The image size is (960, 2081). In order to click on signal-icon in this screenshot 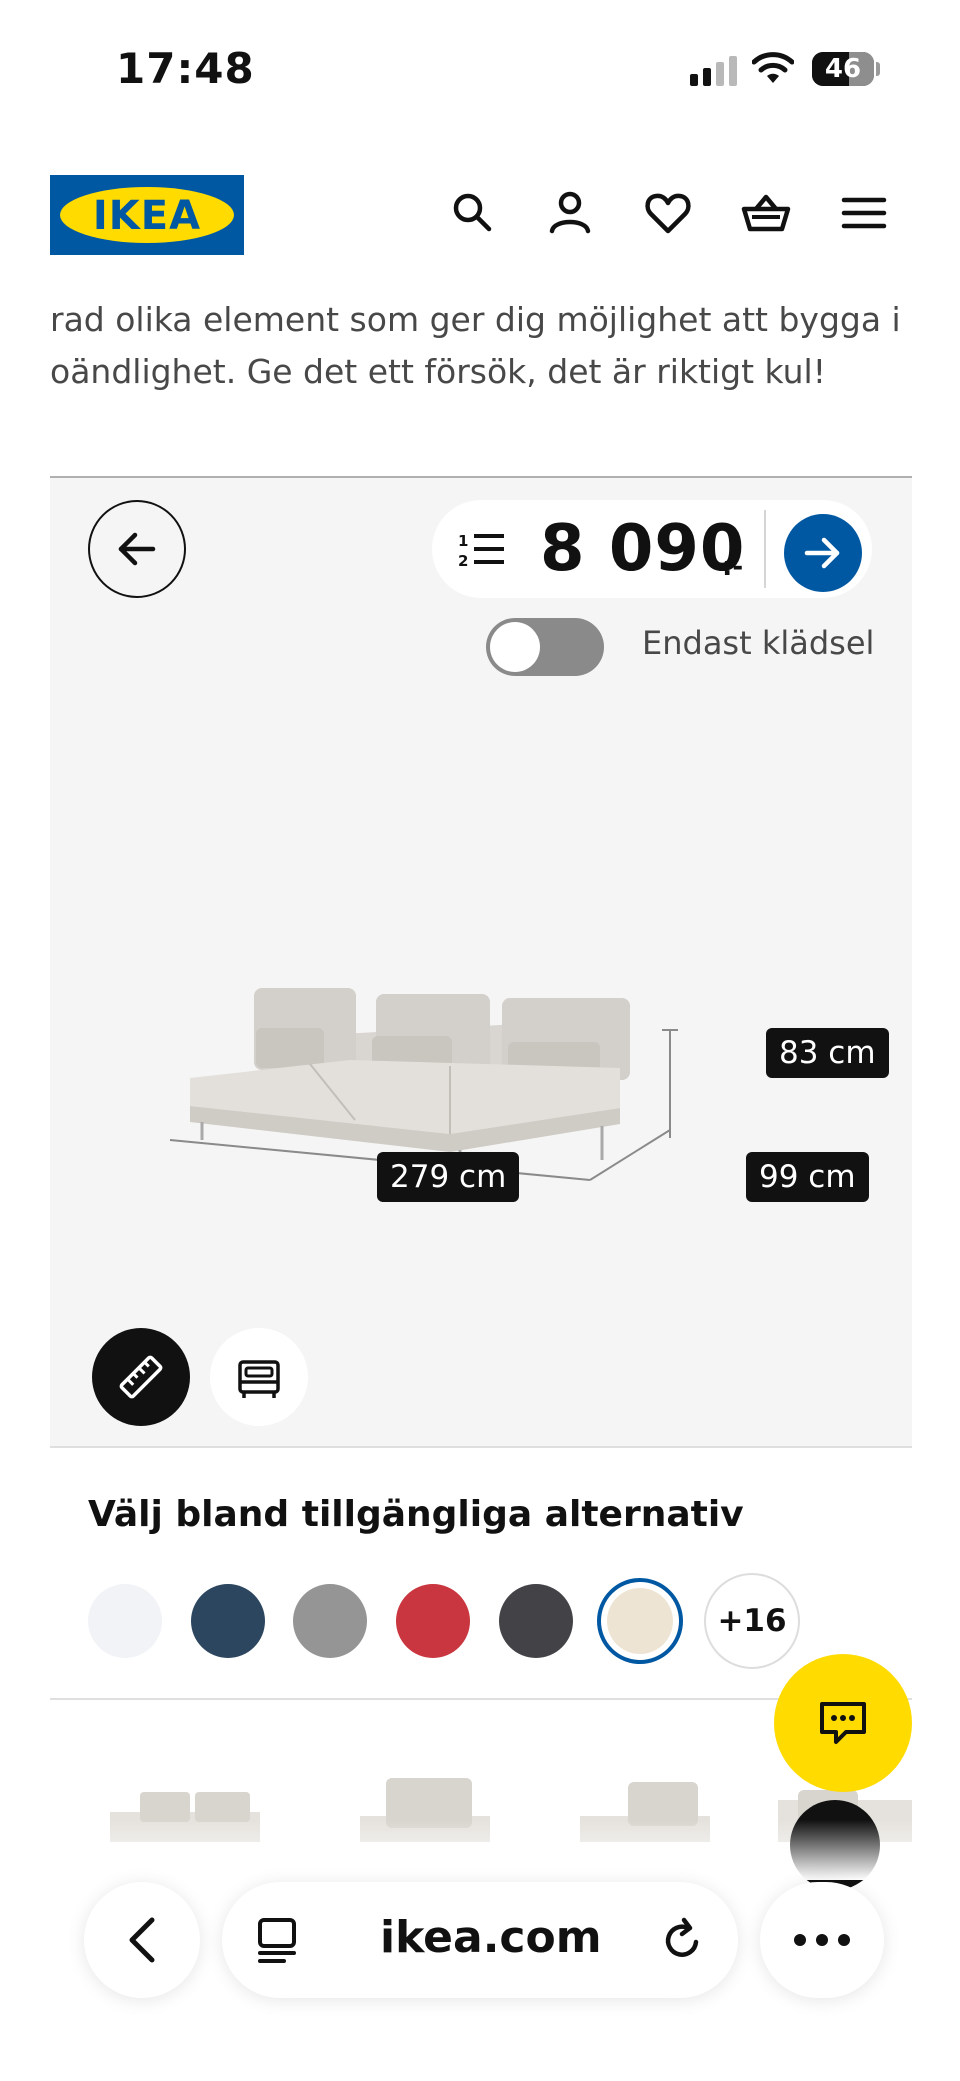, I will do `click(714, 71)`.